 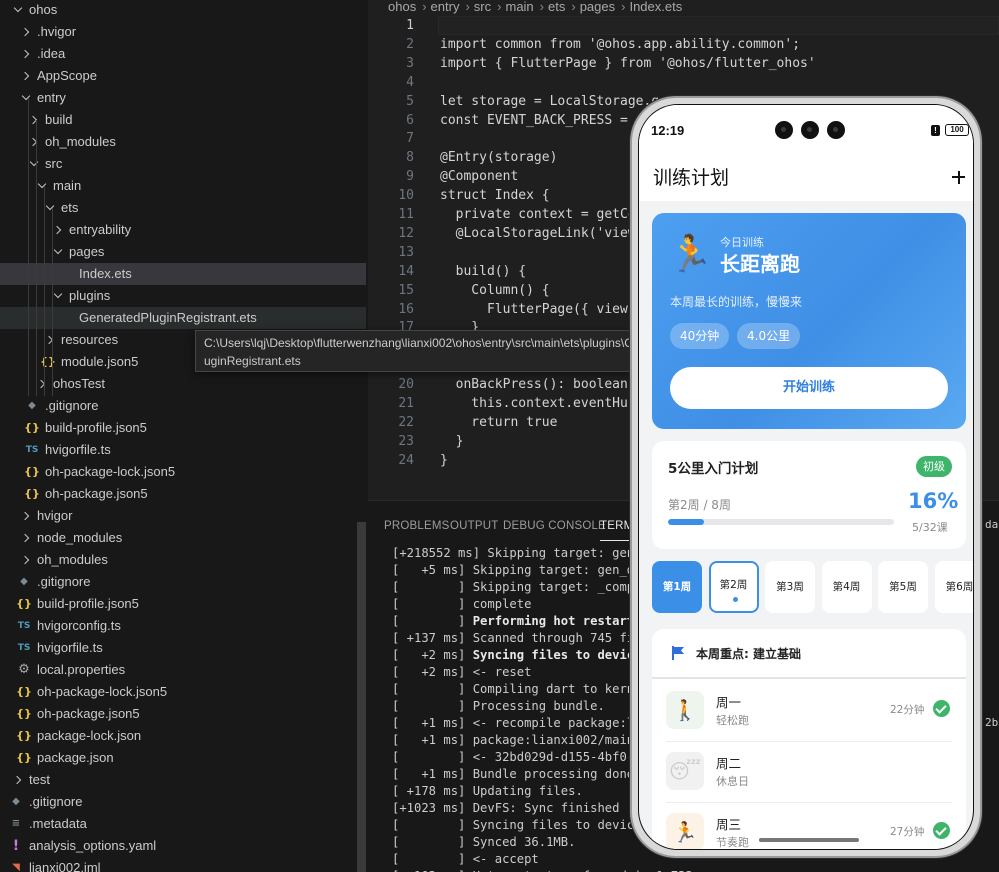 What do you see at coordinates (361, 697) in the screenshot?
I see `explorer-scrollbar` at bounding box center [361, 697].